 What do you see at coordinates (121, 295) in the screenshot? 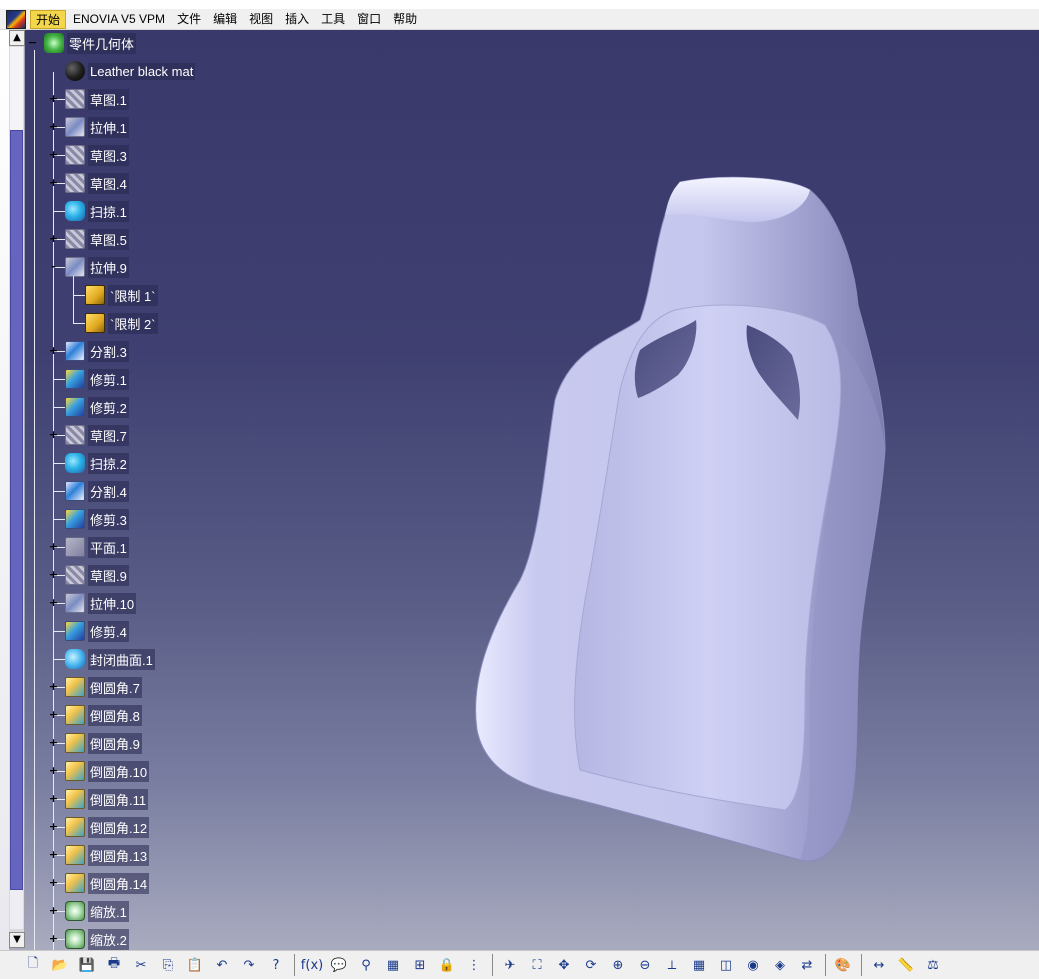
I see `tree-item: `限制 1`` at bounding box center [121, 295].